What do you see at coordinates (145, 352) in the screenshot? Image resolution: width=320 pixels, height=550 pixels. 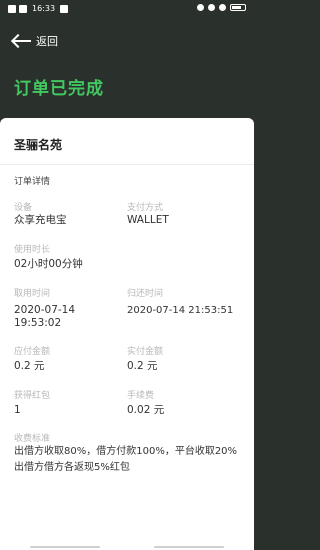 I see `amount-paid-label: 实付金额` at bounding box center [145, 352].